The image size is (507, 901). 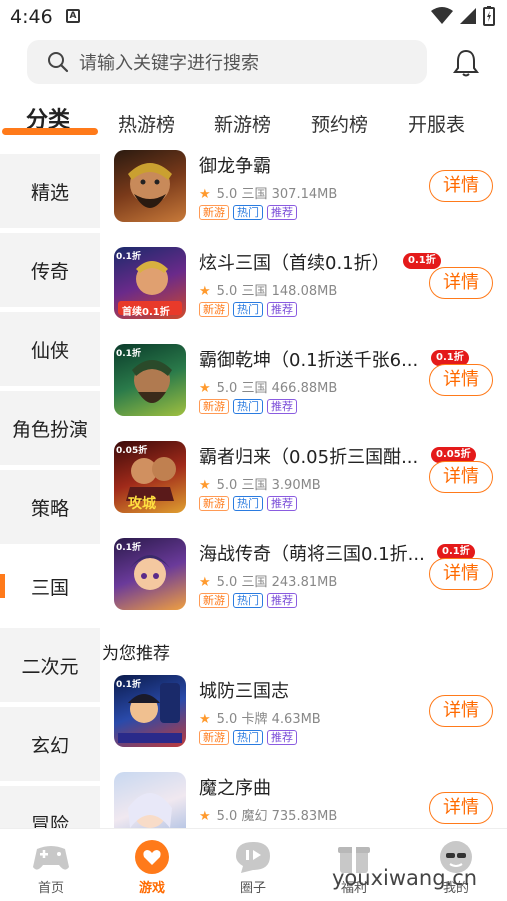 I want to click on game-thumbnail: 0.1折 首续0.1折, so click(x=150, y=283).